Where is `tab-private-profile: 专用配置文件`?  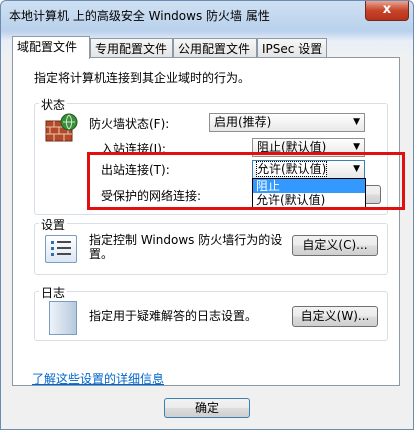
tab-private-profile: 专用配置文件 is located at coordinates (131, 48).